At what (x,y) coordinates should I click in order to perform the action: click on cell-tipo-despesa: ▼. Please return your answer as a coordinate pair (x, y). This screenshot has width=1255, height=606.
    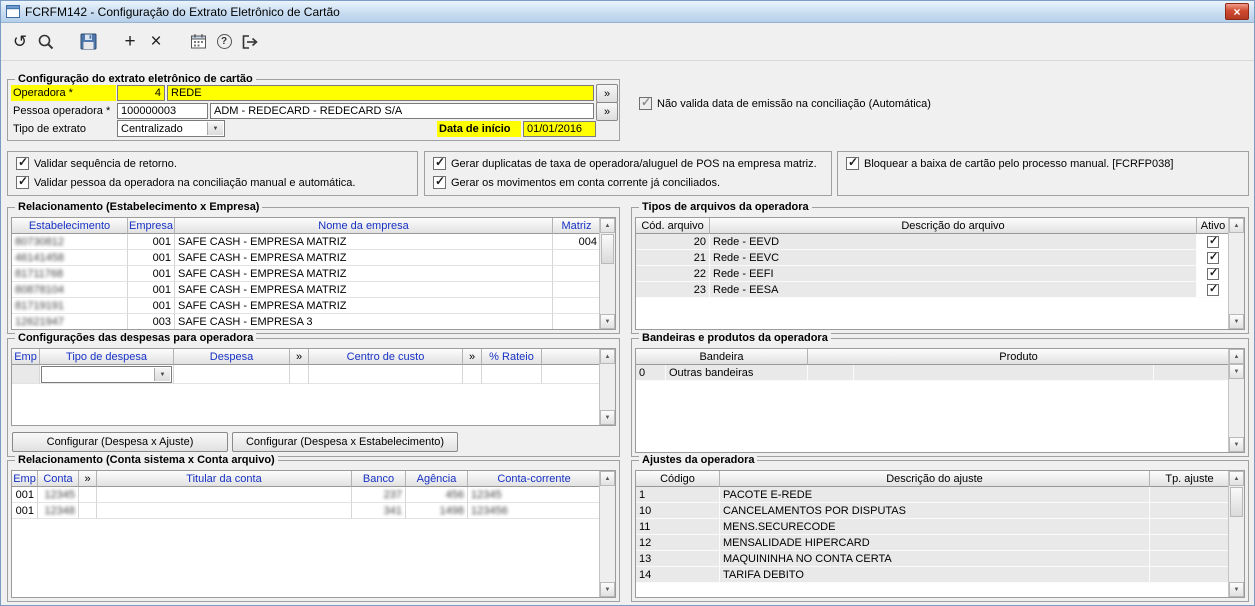
    Looking at the image, I should click on (107, 374).